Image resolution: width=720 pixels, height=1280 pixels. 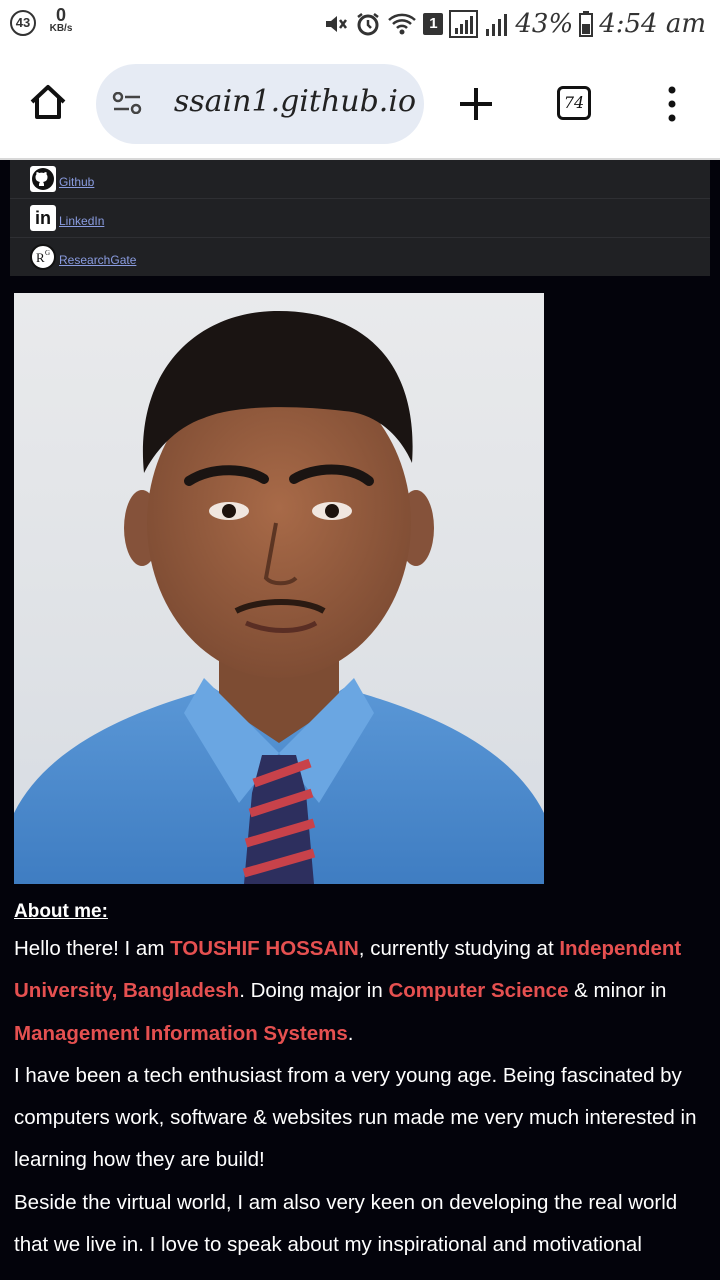 I want to click on alarm-icon, so click(x=368, y=24).